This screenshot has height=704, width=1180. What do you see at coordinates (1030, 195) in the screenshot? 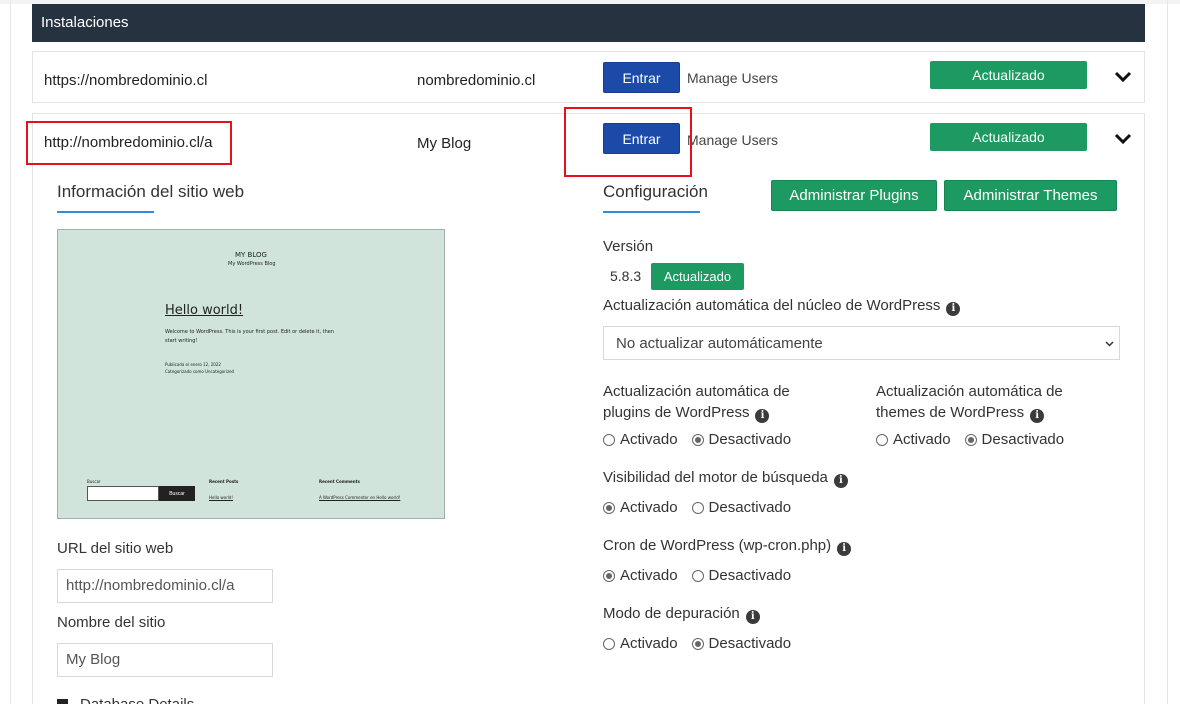
I see `manage-themes-button: Administrar Themes` at bounding box center [1030, 195].